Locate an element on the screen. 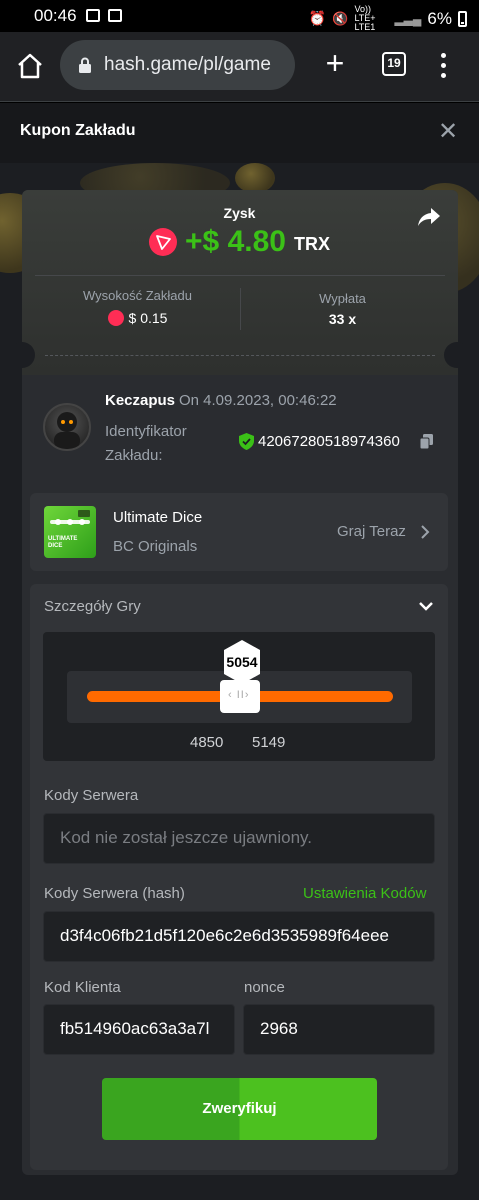  nonce-value: 2968 is located at coordinates (279, 1028).